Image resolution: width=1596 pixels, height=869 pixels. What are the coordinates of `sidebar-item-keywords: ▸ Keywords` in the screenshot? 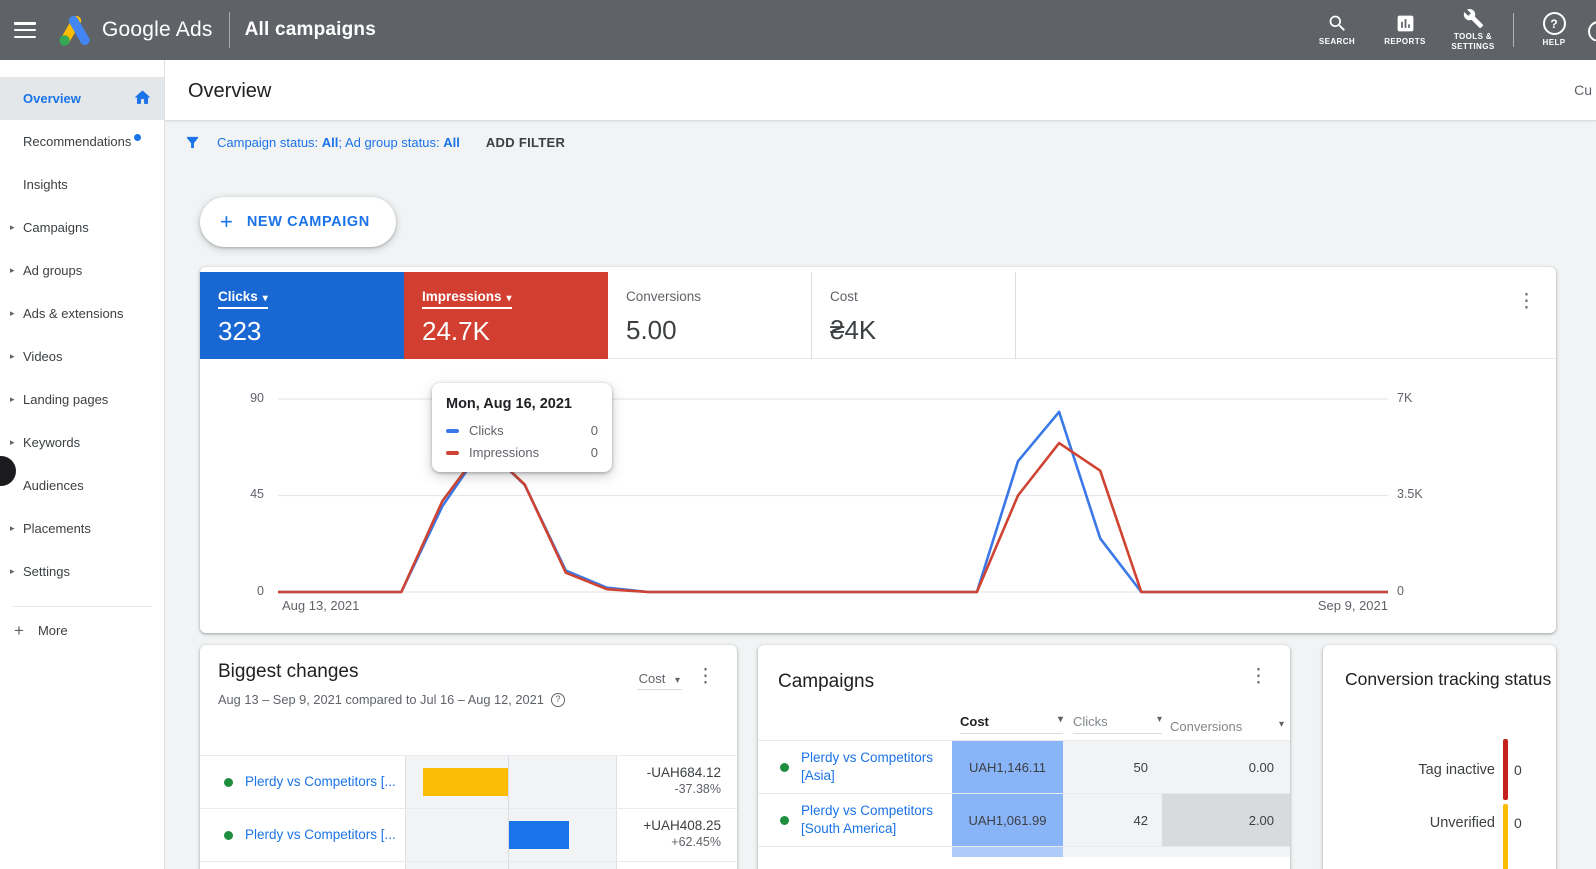 It's located at (82, 442).